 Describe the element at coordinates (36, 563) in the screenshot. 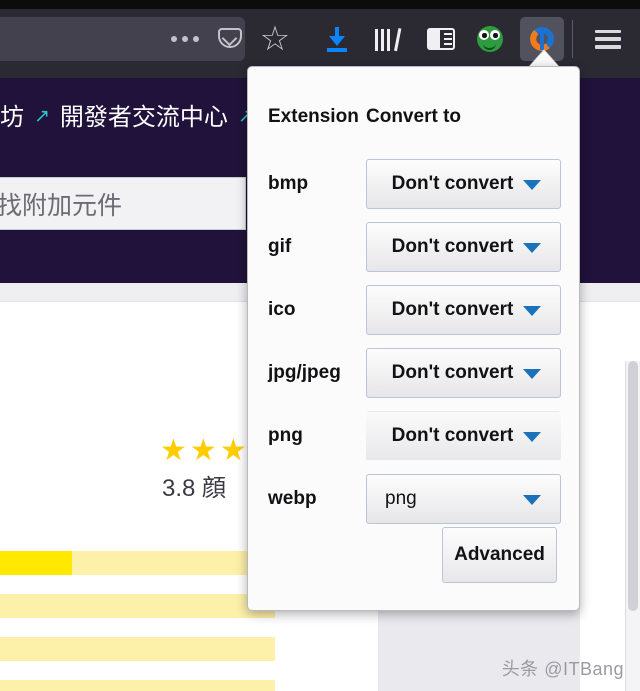

I see `histogram-fill` at that location.